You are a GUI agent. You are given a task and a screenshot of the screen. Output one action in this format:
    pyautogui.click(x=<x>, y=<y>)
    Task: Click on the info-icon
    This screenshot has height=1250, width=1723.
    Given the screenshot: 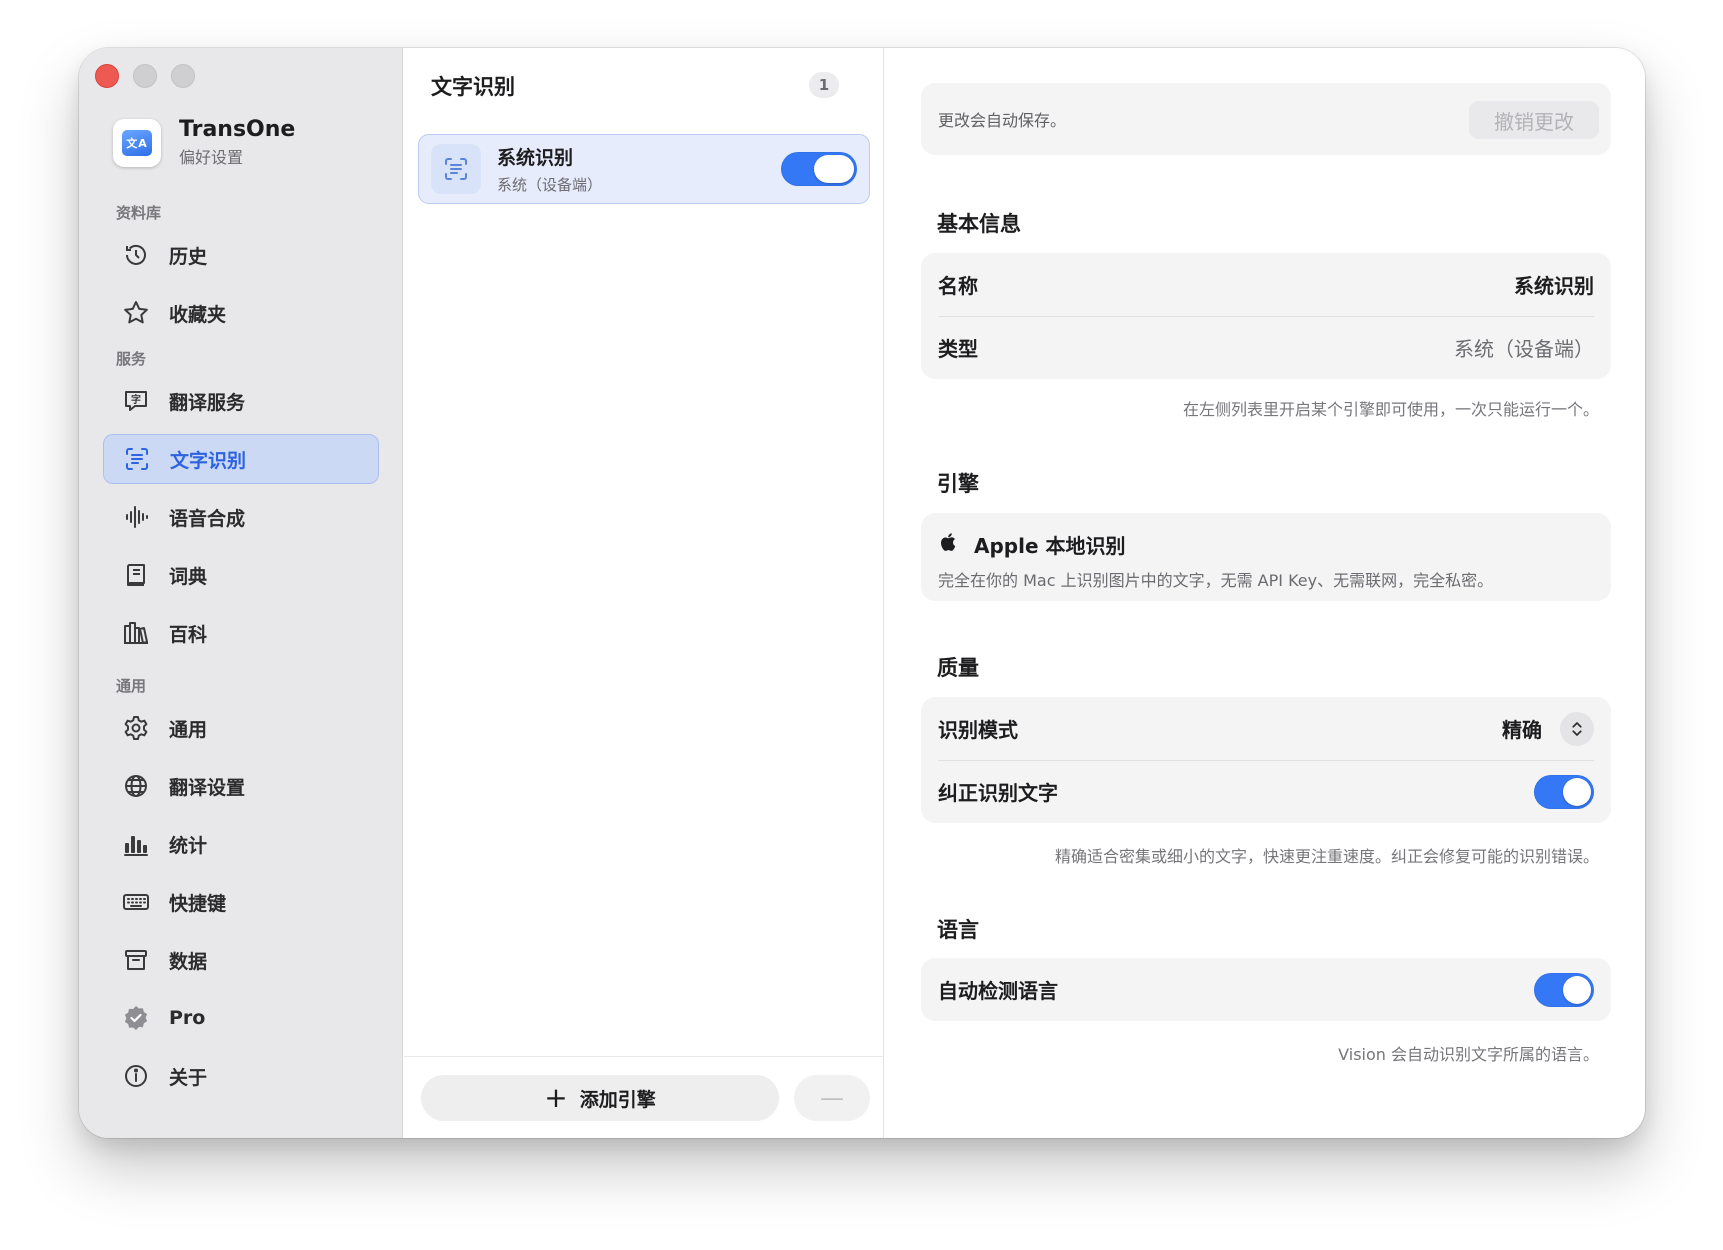 What is the action you would take?
    pyautogui.click(x=136, y=1076)
    